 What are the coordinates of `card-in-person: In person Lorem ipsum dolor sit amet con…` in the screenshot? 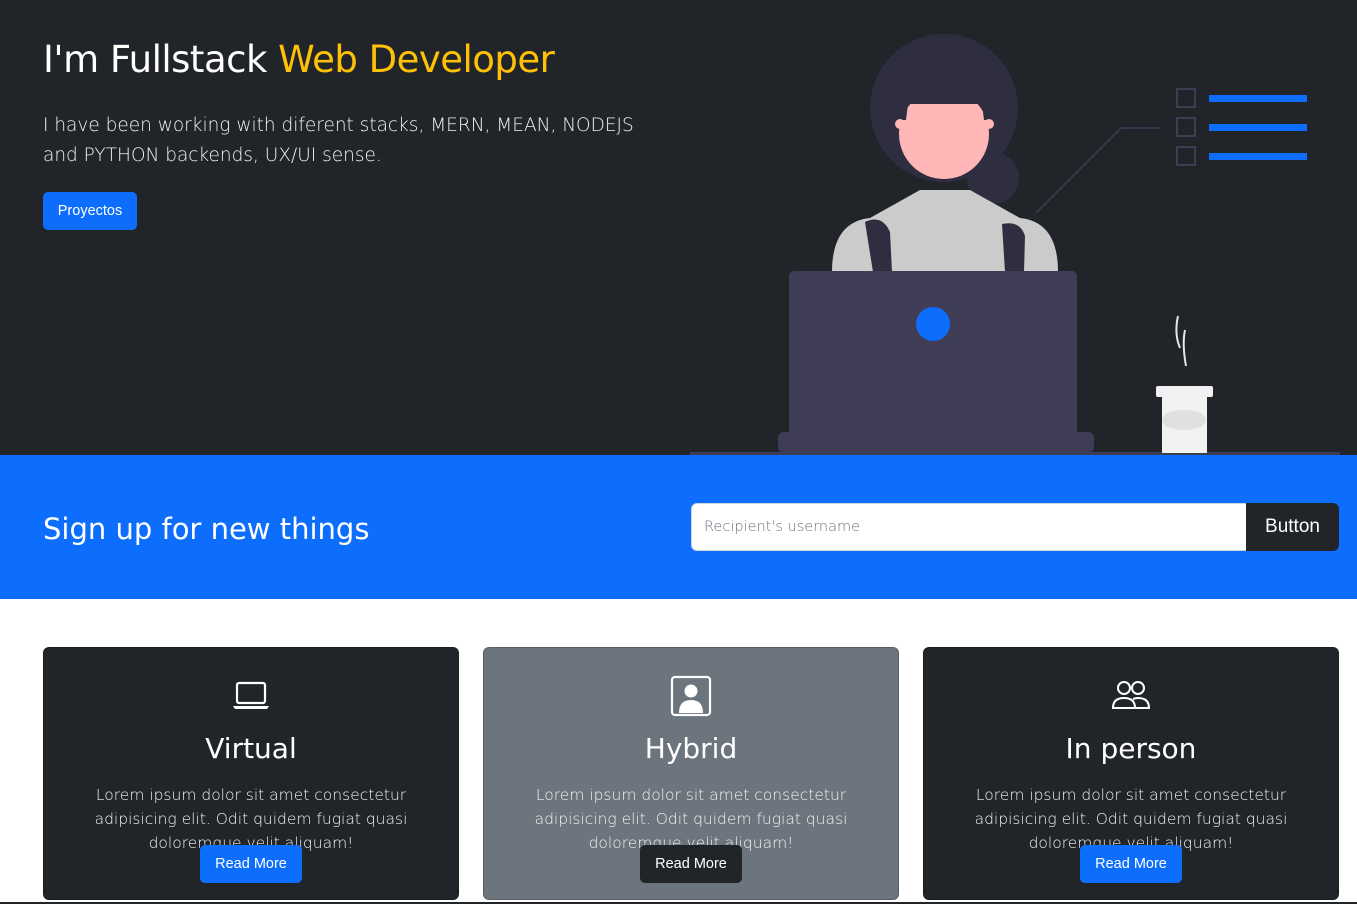 It's located at (1131, 773).